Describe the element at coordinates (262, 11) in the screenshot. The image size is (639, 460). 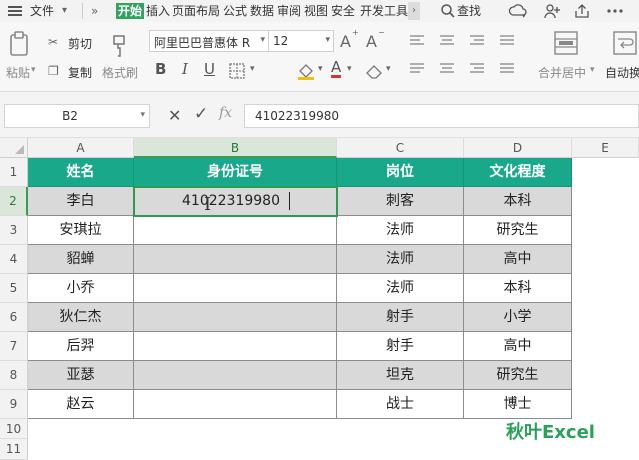
I see `tab-data: 数据` at that location.